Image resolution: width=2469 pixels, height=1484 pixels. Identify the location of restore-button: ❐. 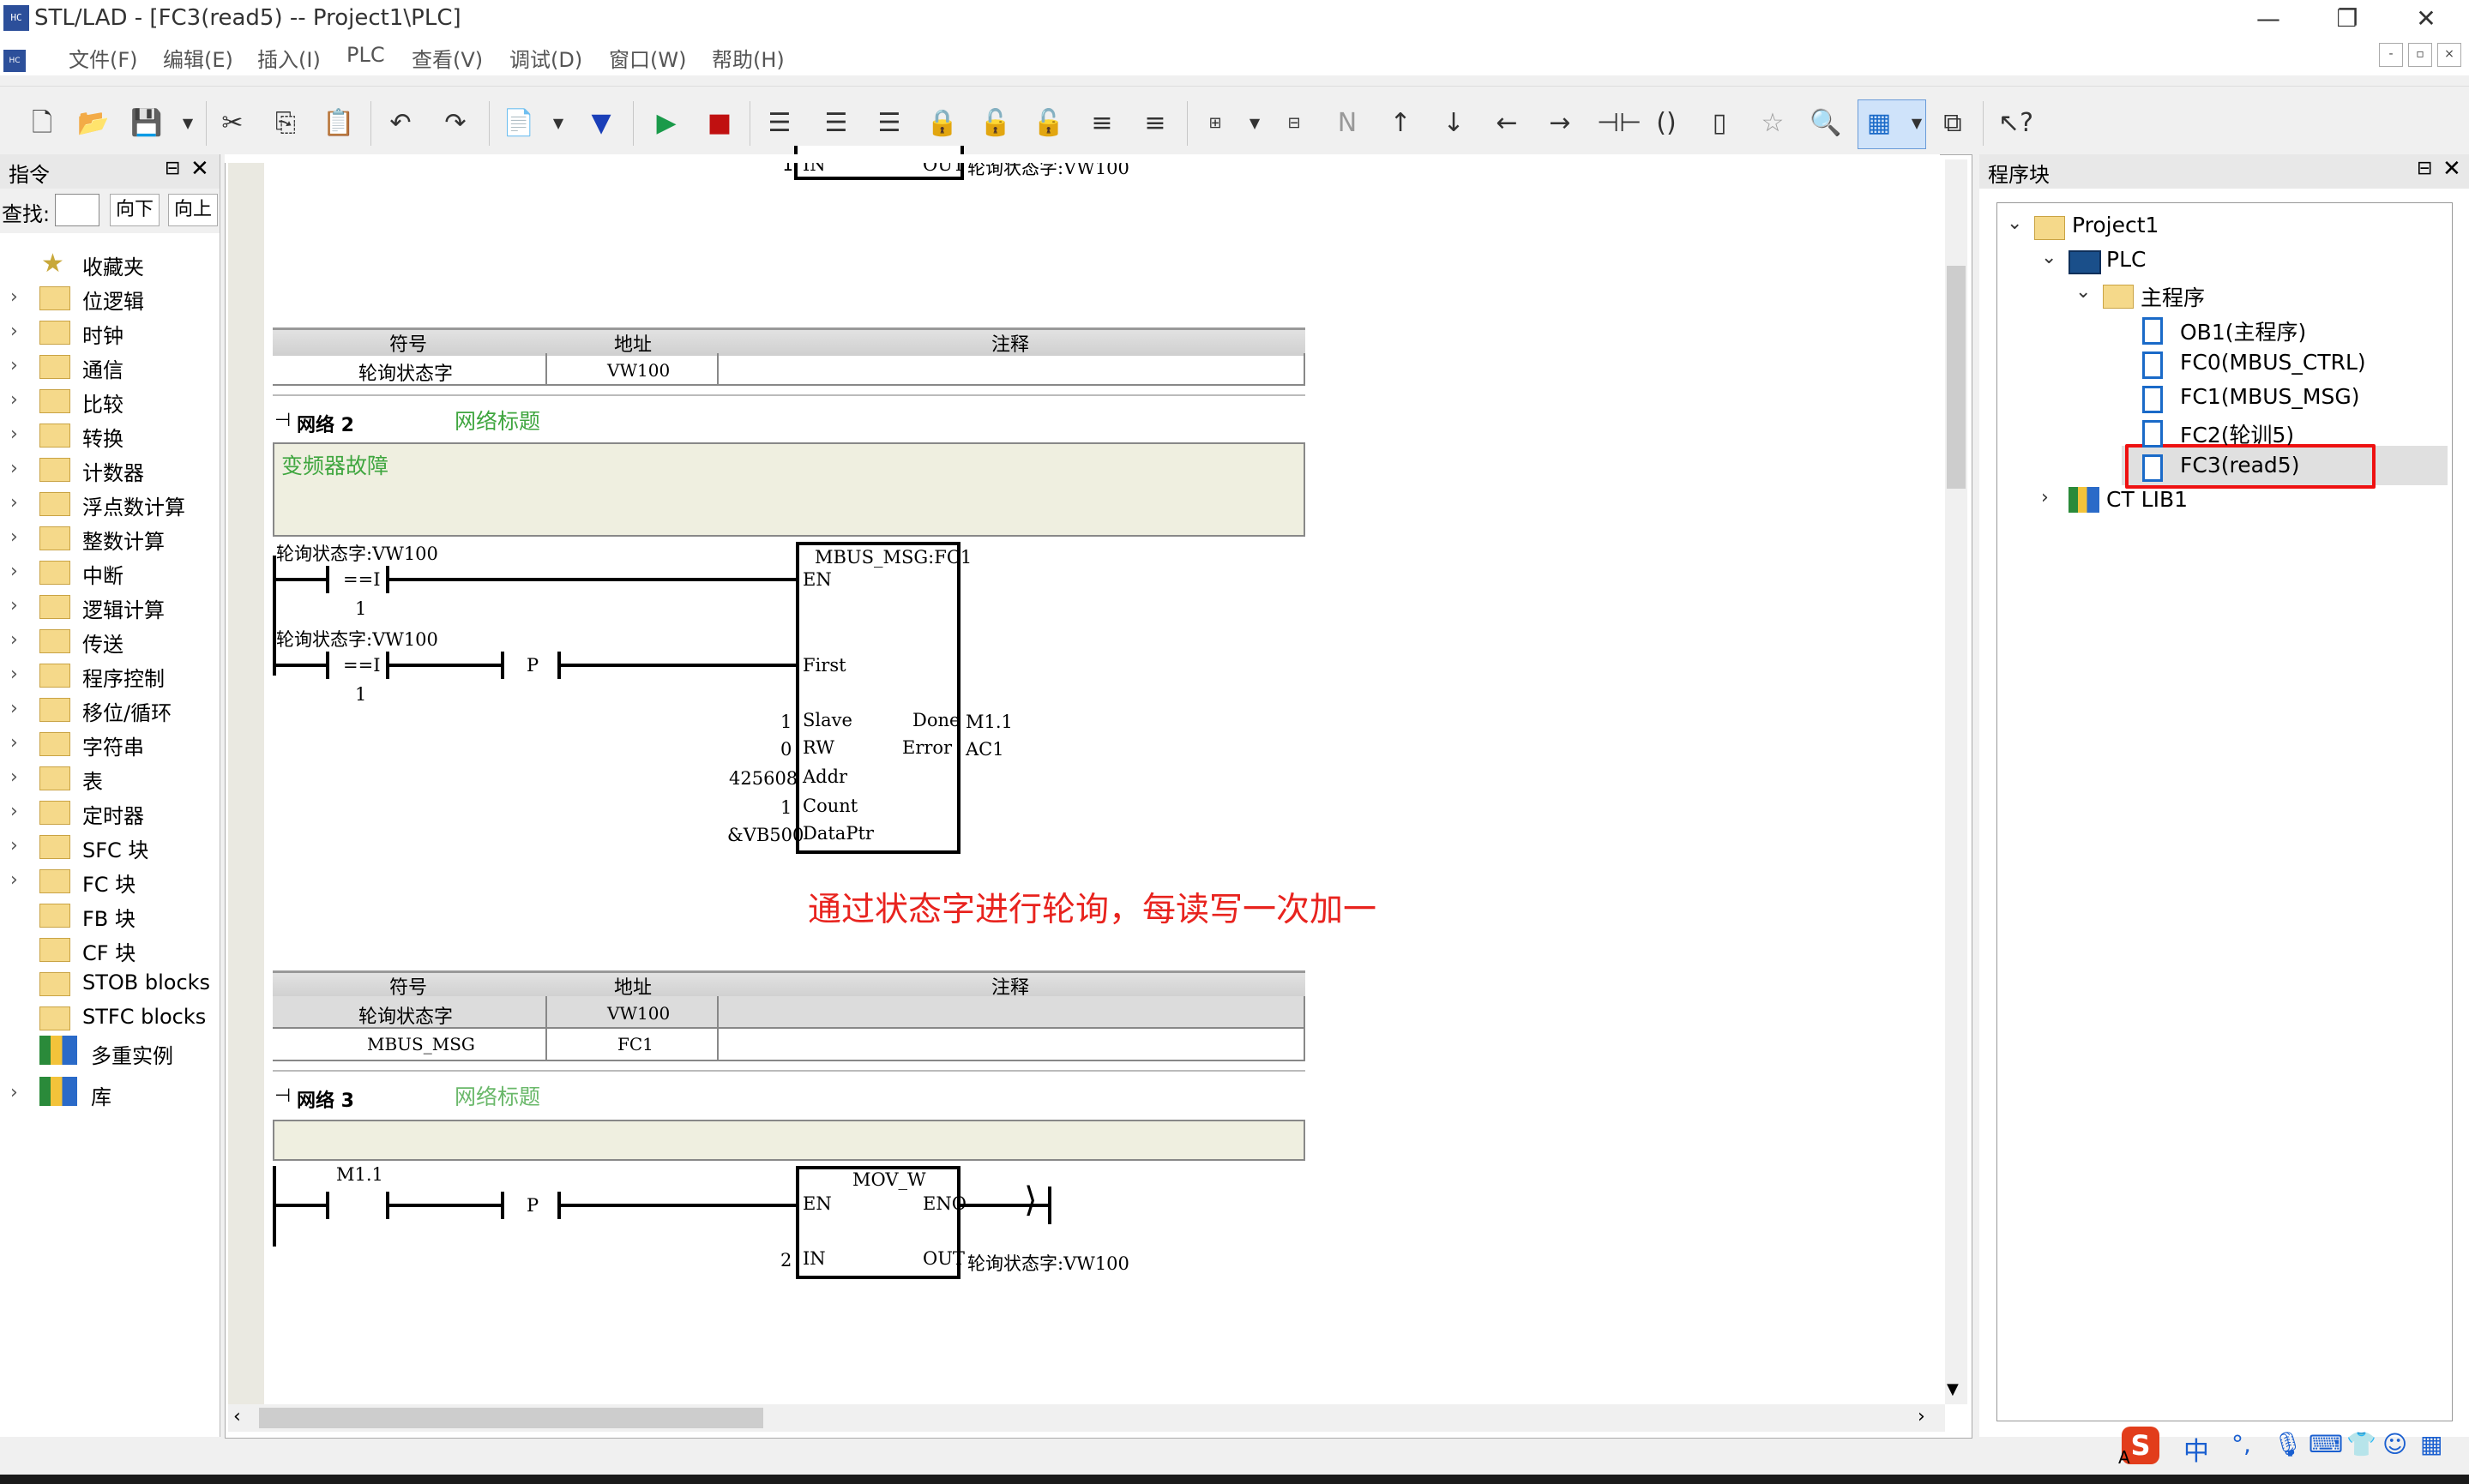
(2347, 19).